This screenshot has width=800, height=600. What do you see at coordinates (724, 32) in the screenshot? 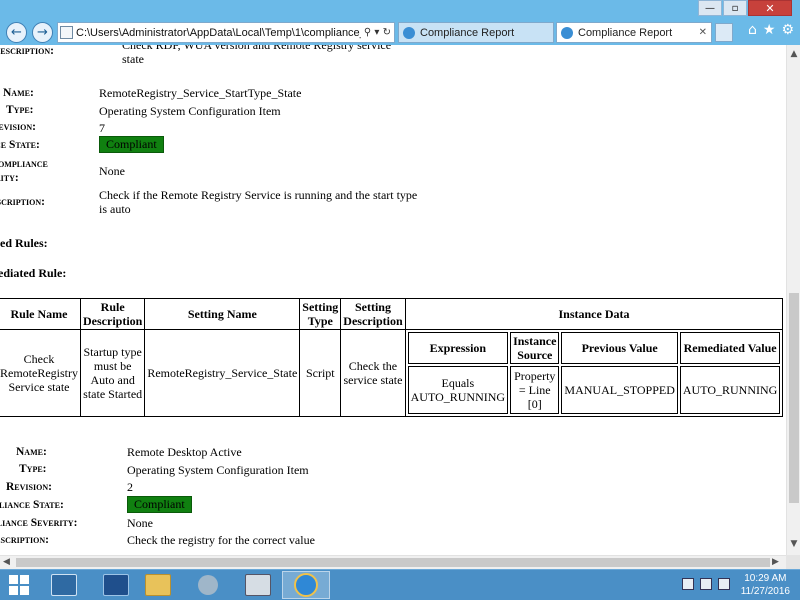
I see `new-tab-button` at bounding box center [724, 32].